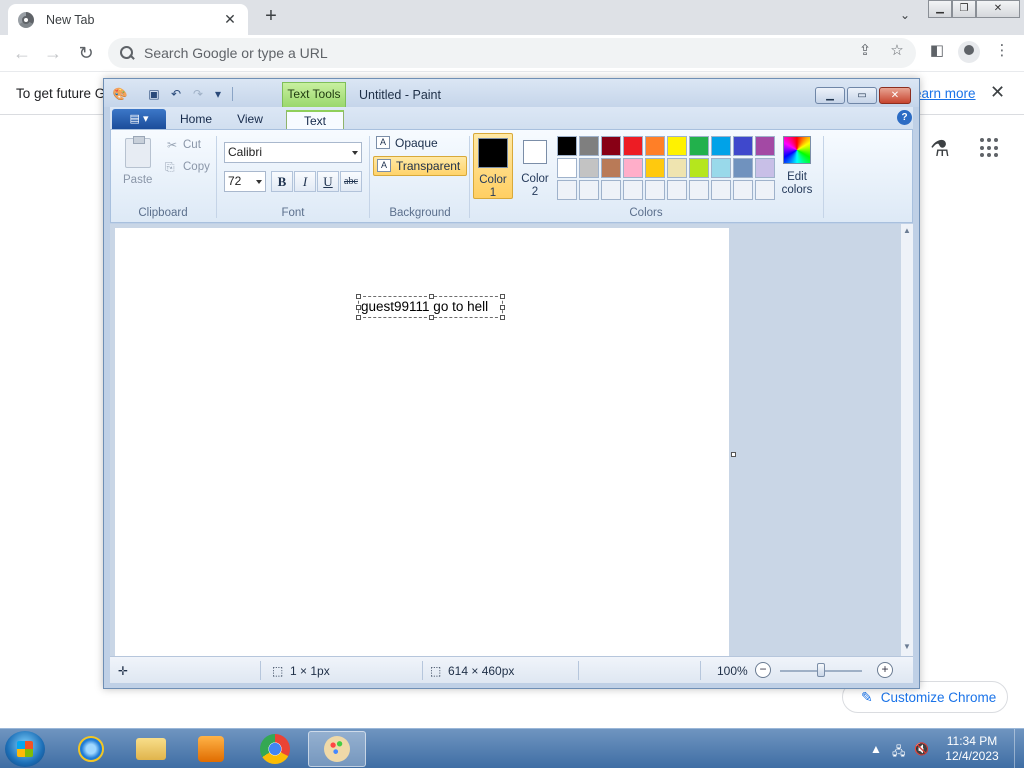  What do you see at coordinates (972, 749) in the screenshot?
I see `system-clock: 11:34 PM 12/4/2023` at bounding box center [972, 749].